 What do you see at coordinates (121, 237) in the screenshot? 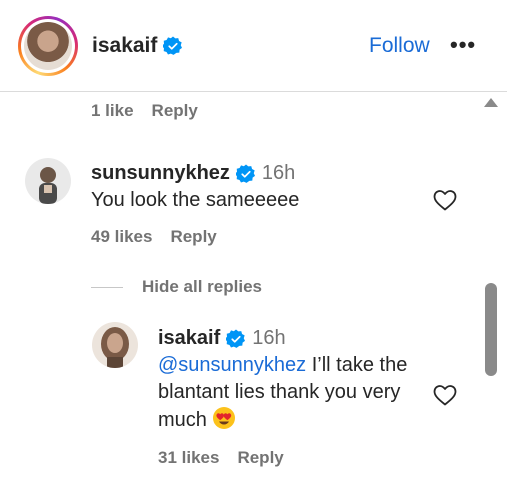
I see `comment-likes: 49 likes` at bounding box center [121, 237].